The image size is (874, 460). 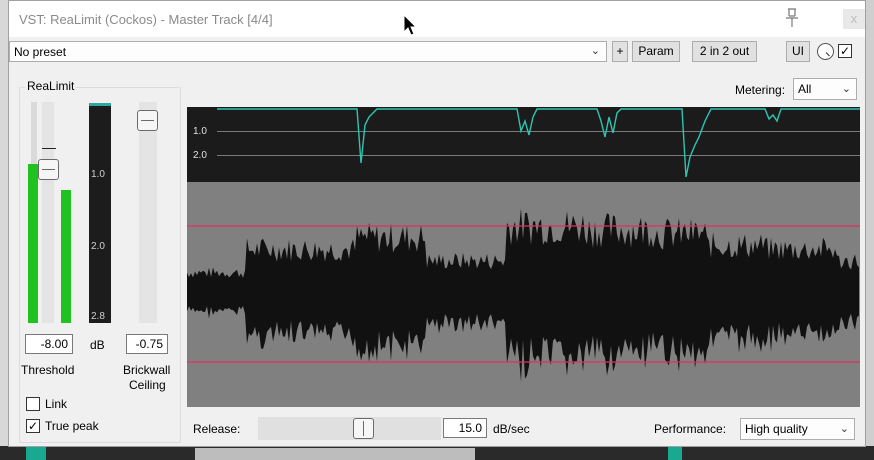 What do you see at coordinates (147, 120) in the screenshot?
I see `ceiling-slider-thumb` at bounding box center [147, 120].